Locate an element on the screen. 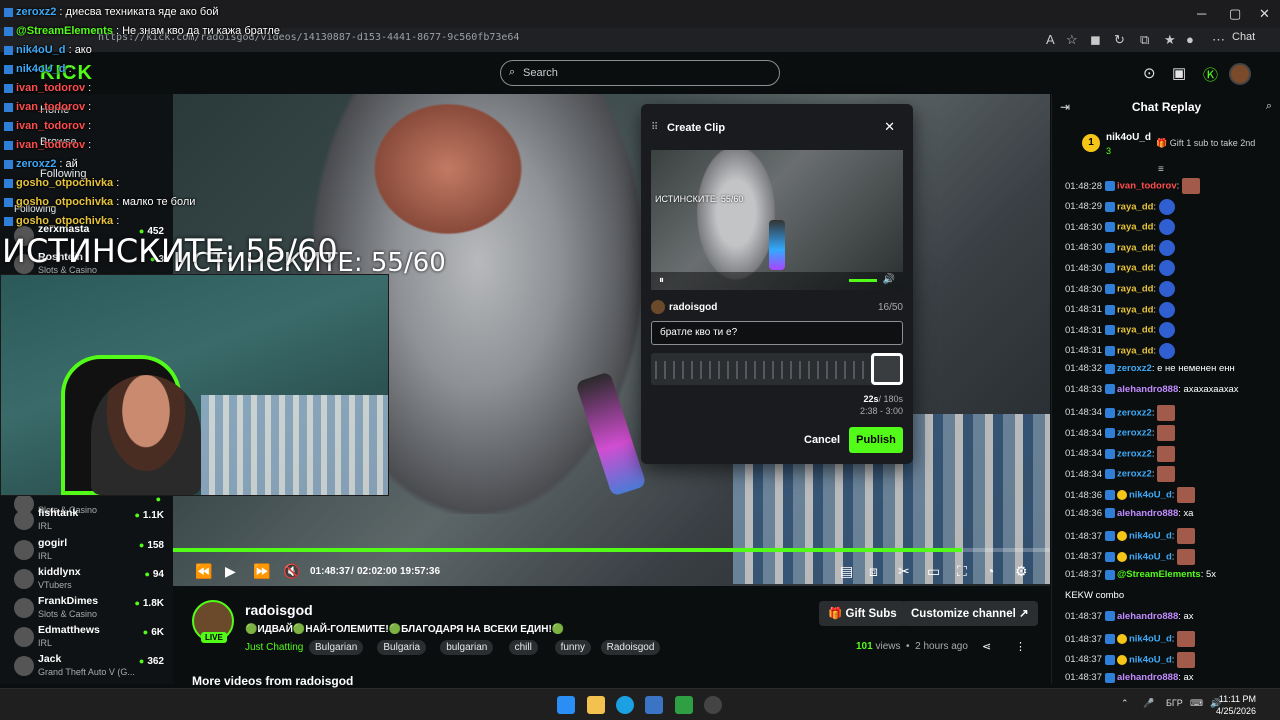 The width and height of the screenshot is (1280, 720). sidebar-channel: gogirl IRL ● 158 is located at coordinates (90, 550).